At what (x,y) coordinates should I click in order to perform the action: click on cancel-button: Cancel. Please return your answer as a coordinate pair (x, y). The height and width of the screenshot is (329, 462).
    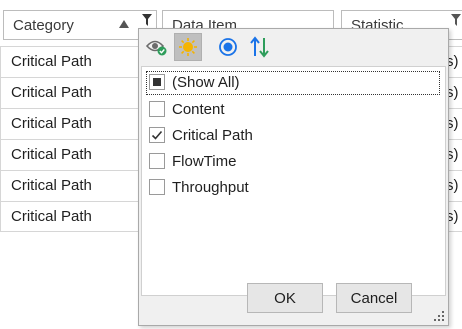
    Looking at the image, I should click on (374, 298).